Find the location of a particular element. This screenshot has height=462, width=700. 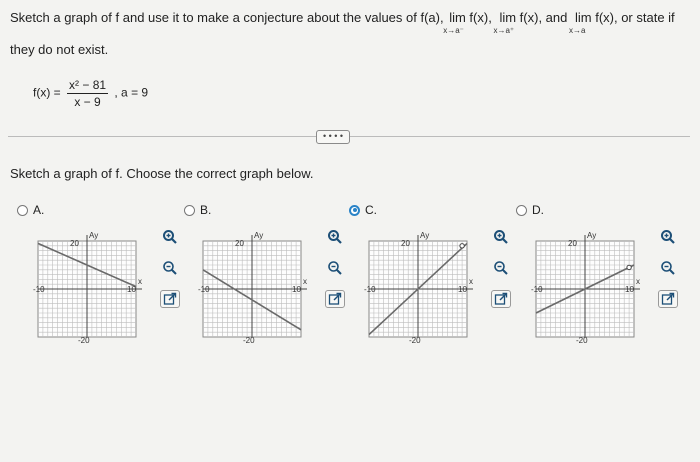

option-d-radio is located at coordinates (521, 210).